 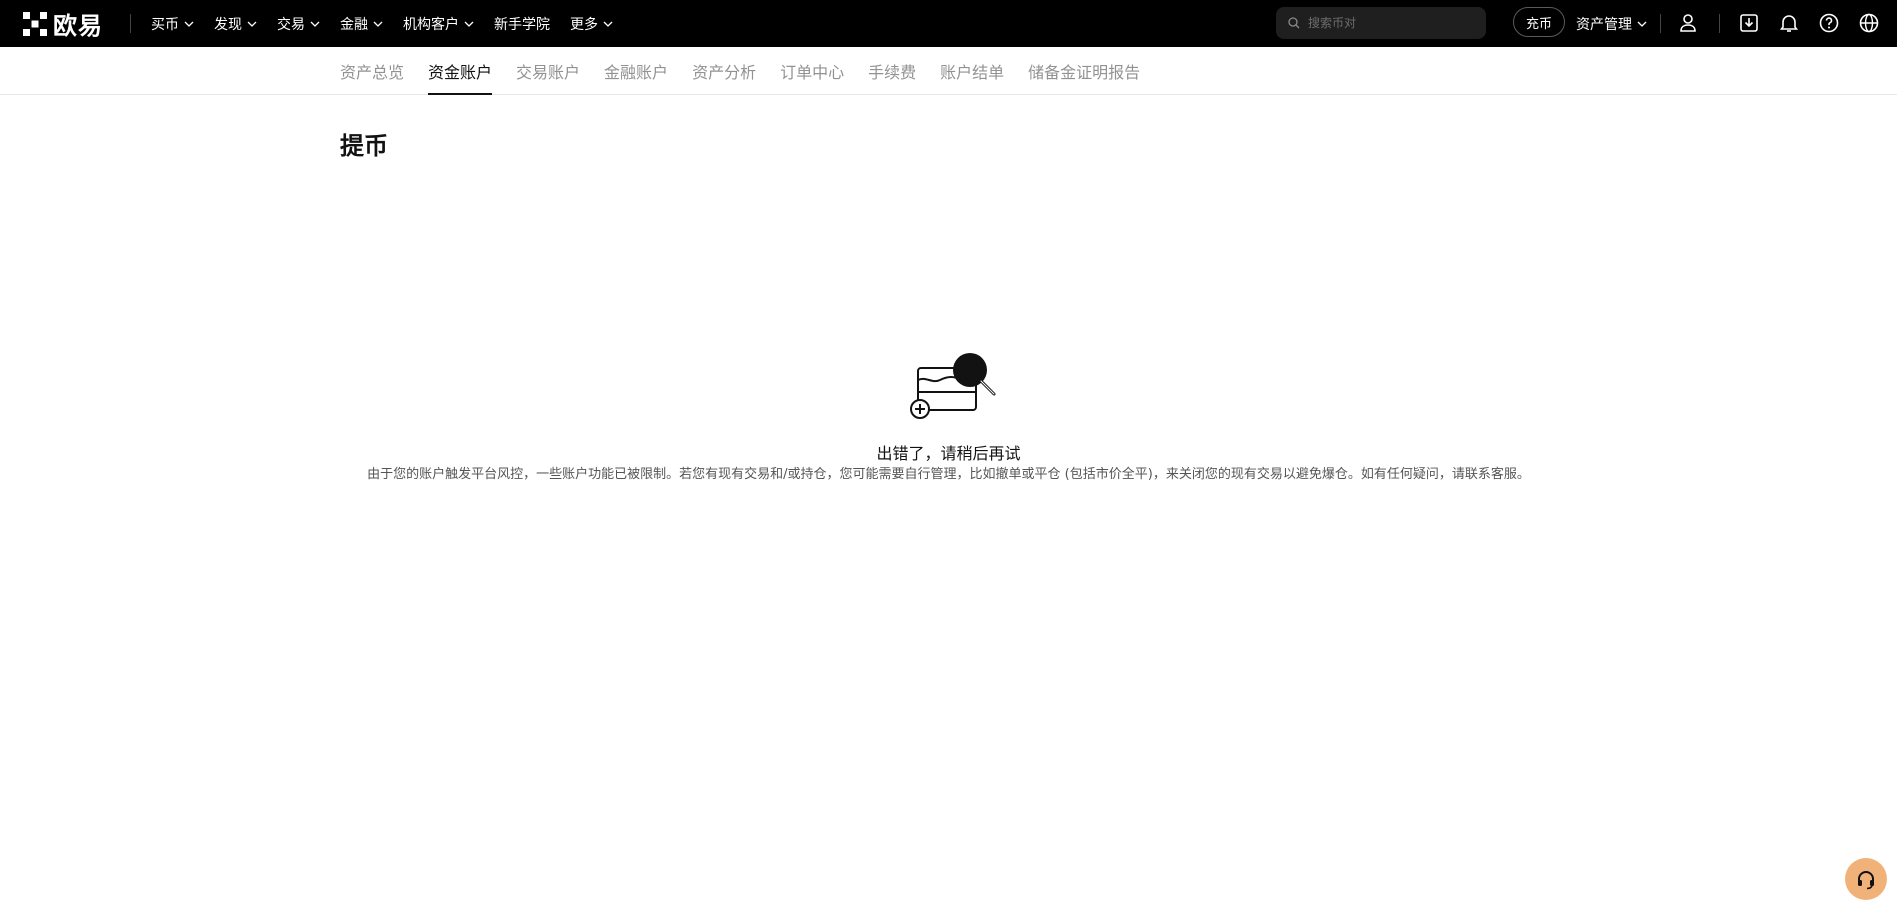 I want to click on page-title: 提币, so click(x=364, y=146).